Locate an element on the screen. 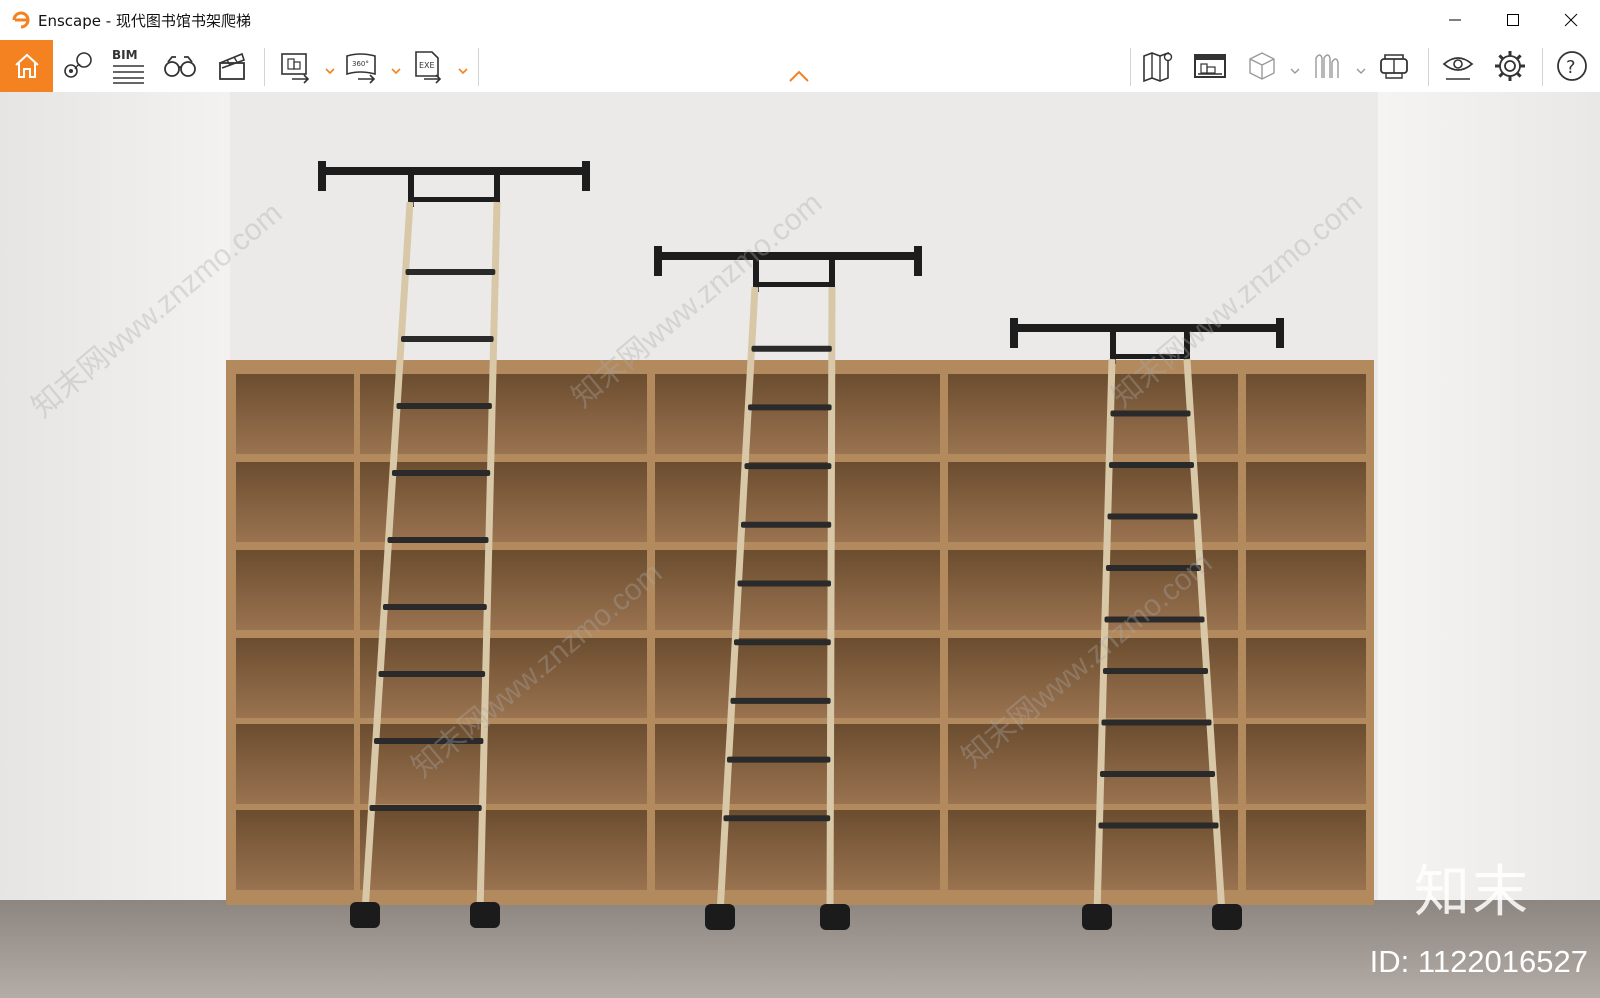  collapse-toolbar-button is located at coordinates (799, 77).